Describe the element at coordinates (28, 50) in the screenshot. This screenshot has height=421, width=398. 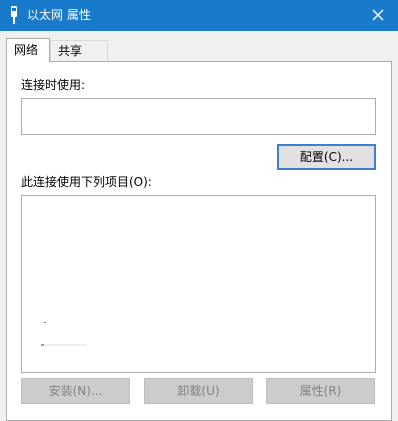
I see `tab-network: 网络` at that location.